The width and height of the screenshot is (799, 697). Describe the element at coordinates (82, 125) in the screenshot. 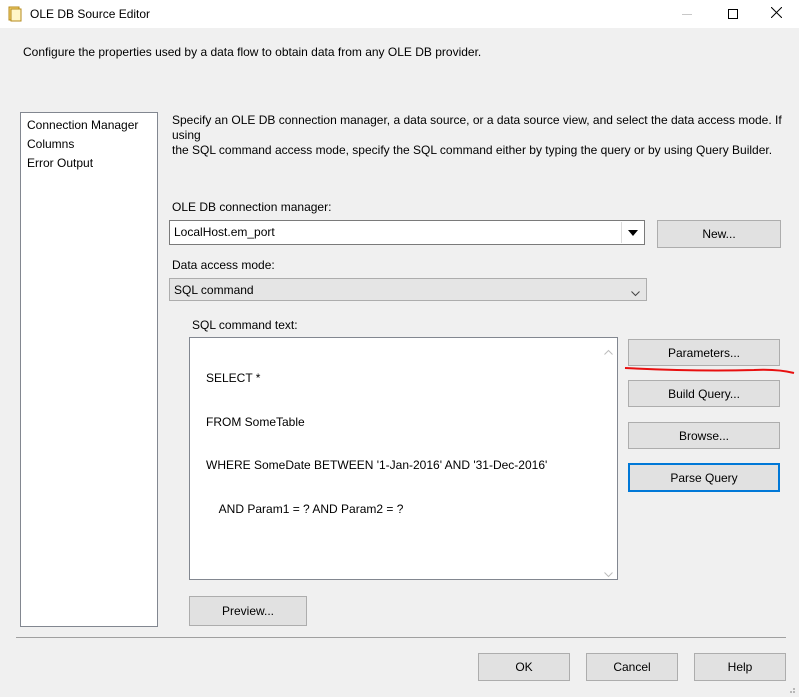

I see `nav-item-connection-manager: Connection Manager` at that location.